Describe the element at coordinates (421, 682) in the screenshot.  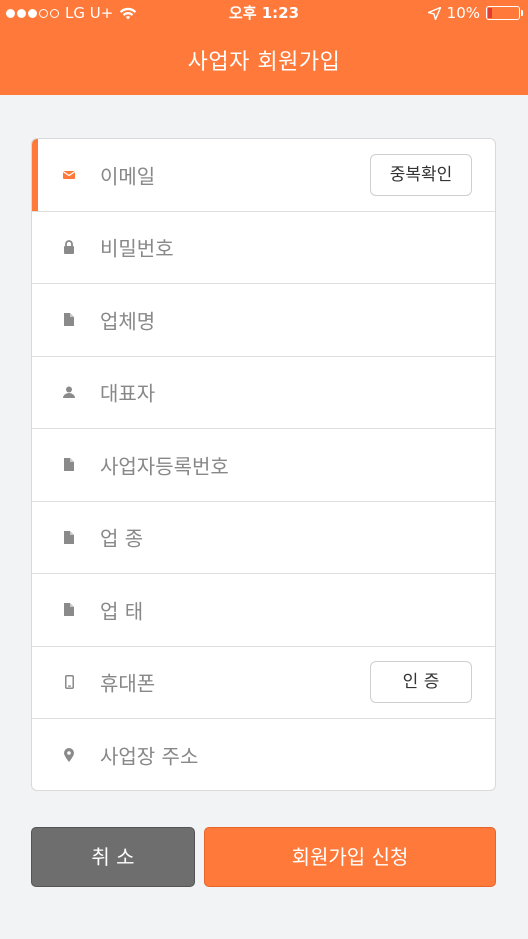
I see `verify-button: 인 증` at that location.